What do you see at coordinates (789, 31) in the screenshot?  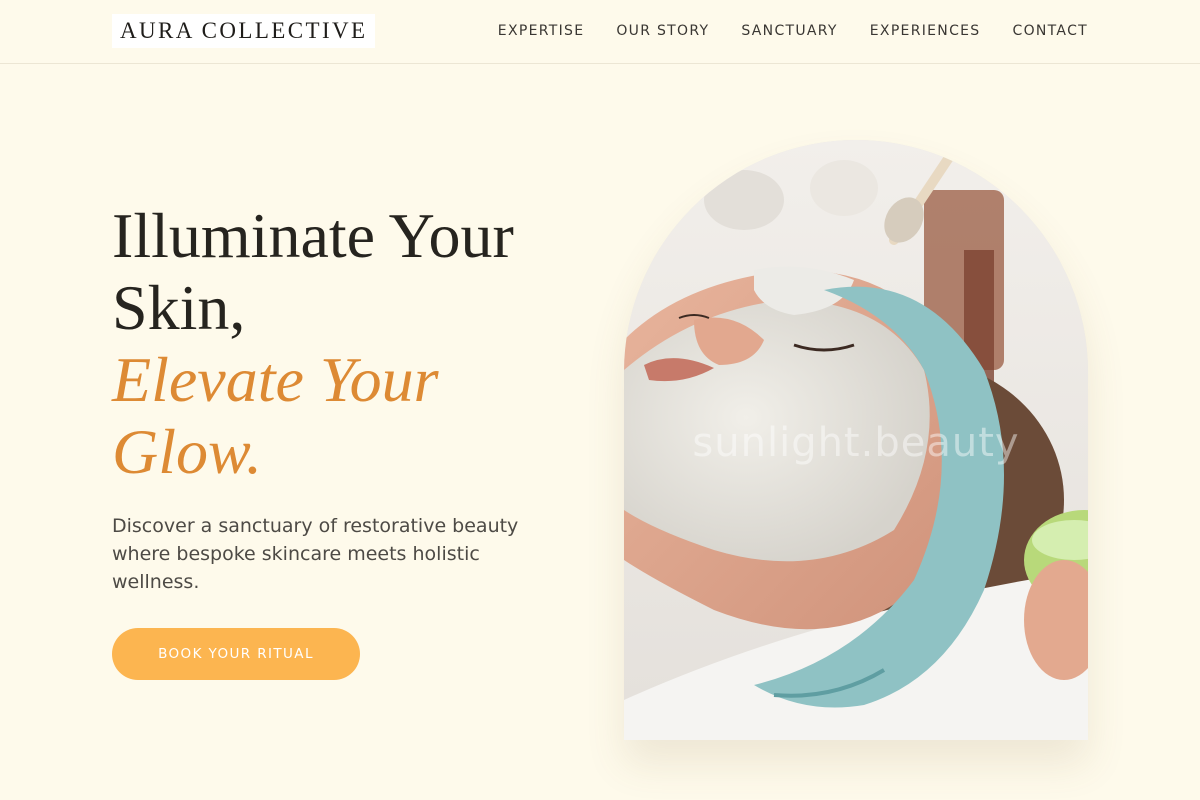 I see `nav-item-sanctuary: SANCTUARY` at bounding box center [789, 31].